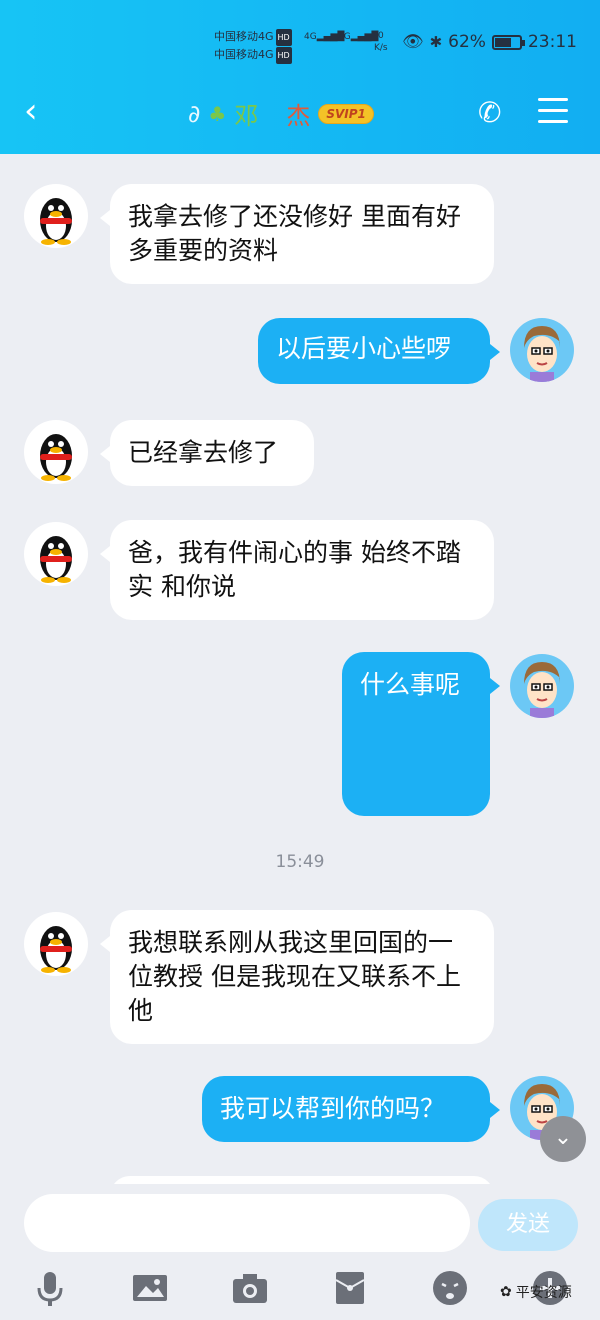 This screenshot has height=1320, width=600. What do you see at coordinates (297, 570) in the screenshot?
I see `message-bubble-in: 爸，我有件闹心的事 始终不踏实 和你说` at bounding box center [297, 570].